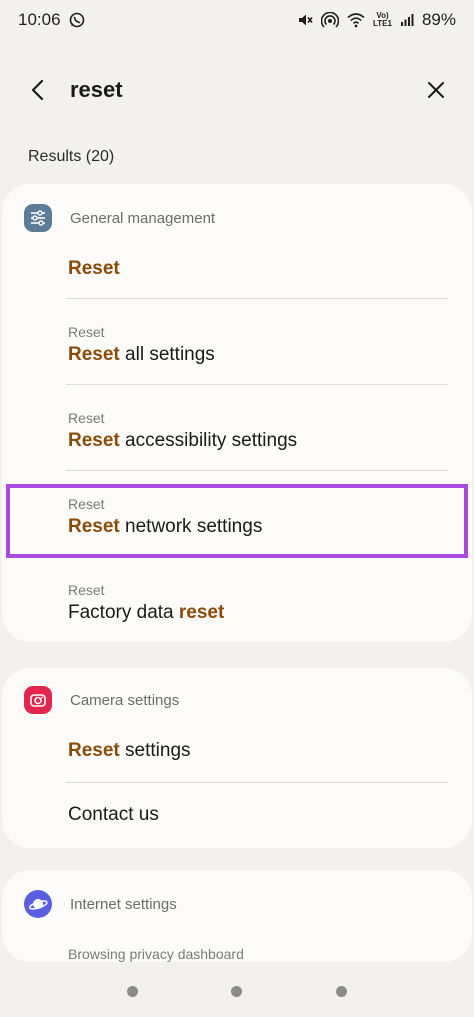 This screenshot has height=1017, width=474. What do you see at coordinates (245, 90) in the screenshot?
I see `search-query: reset` at bounding box center [245, 90].